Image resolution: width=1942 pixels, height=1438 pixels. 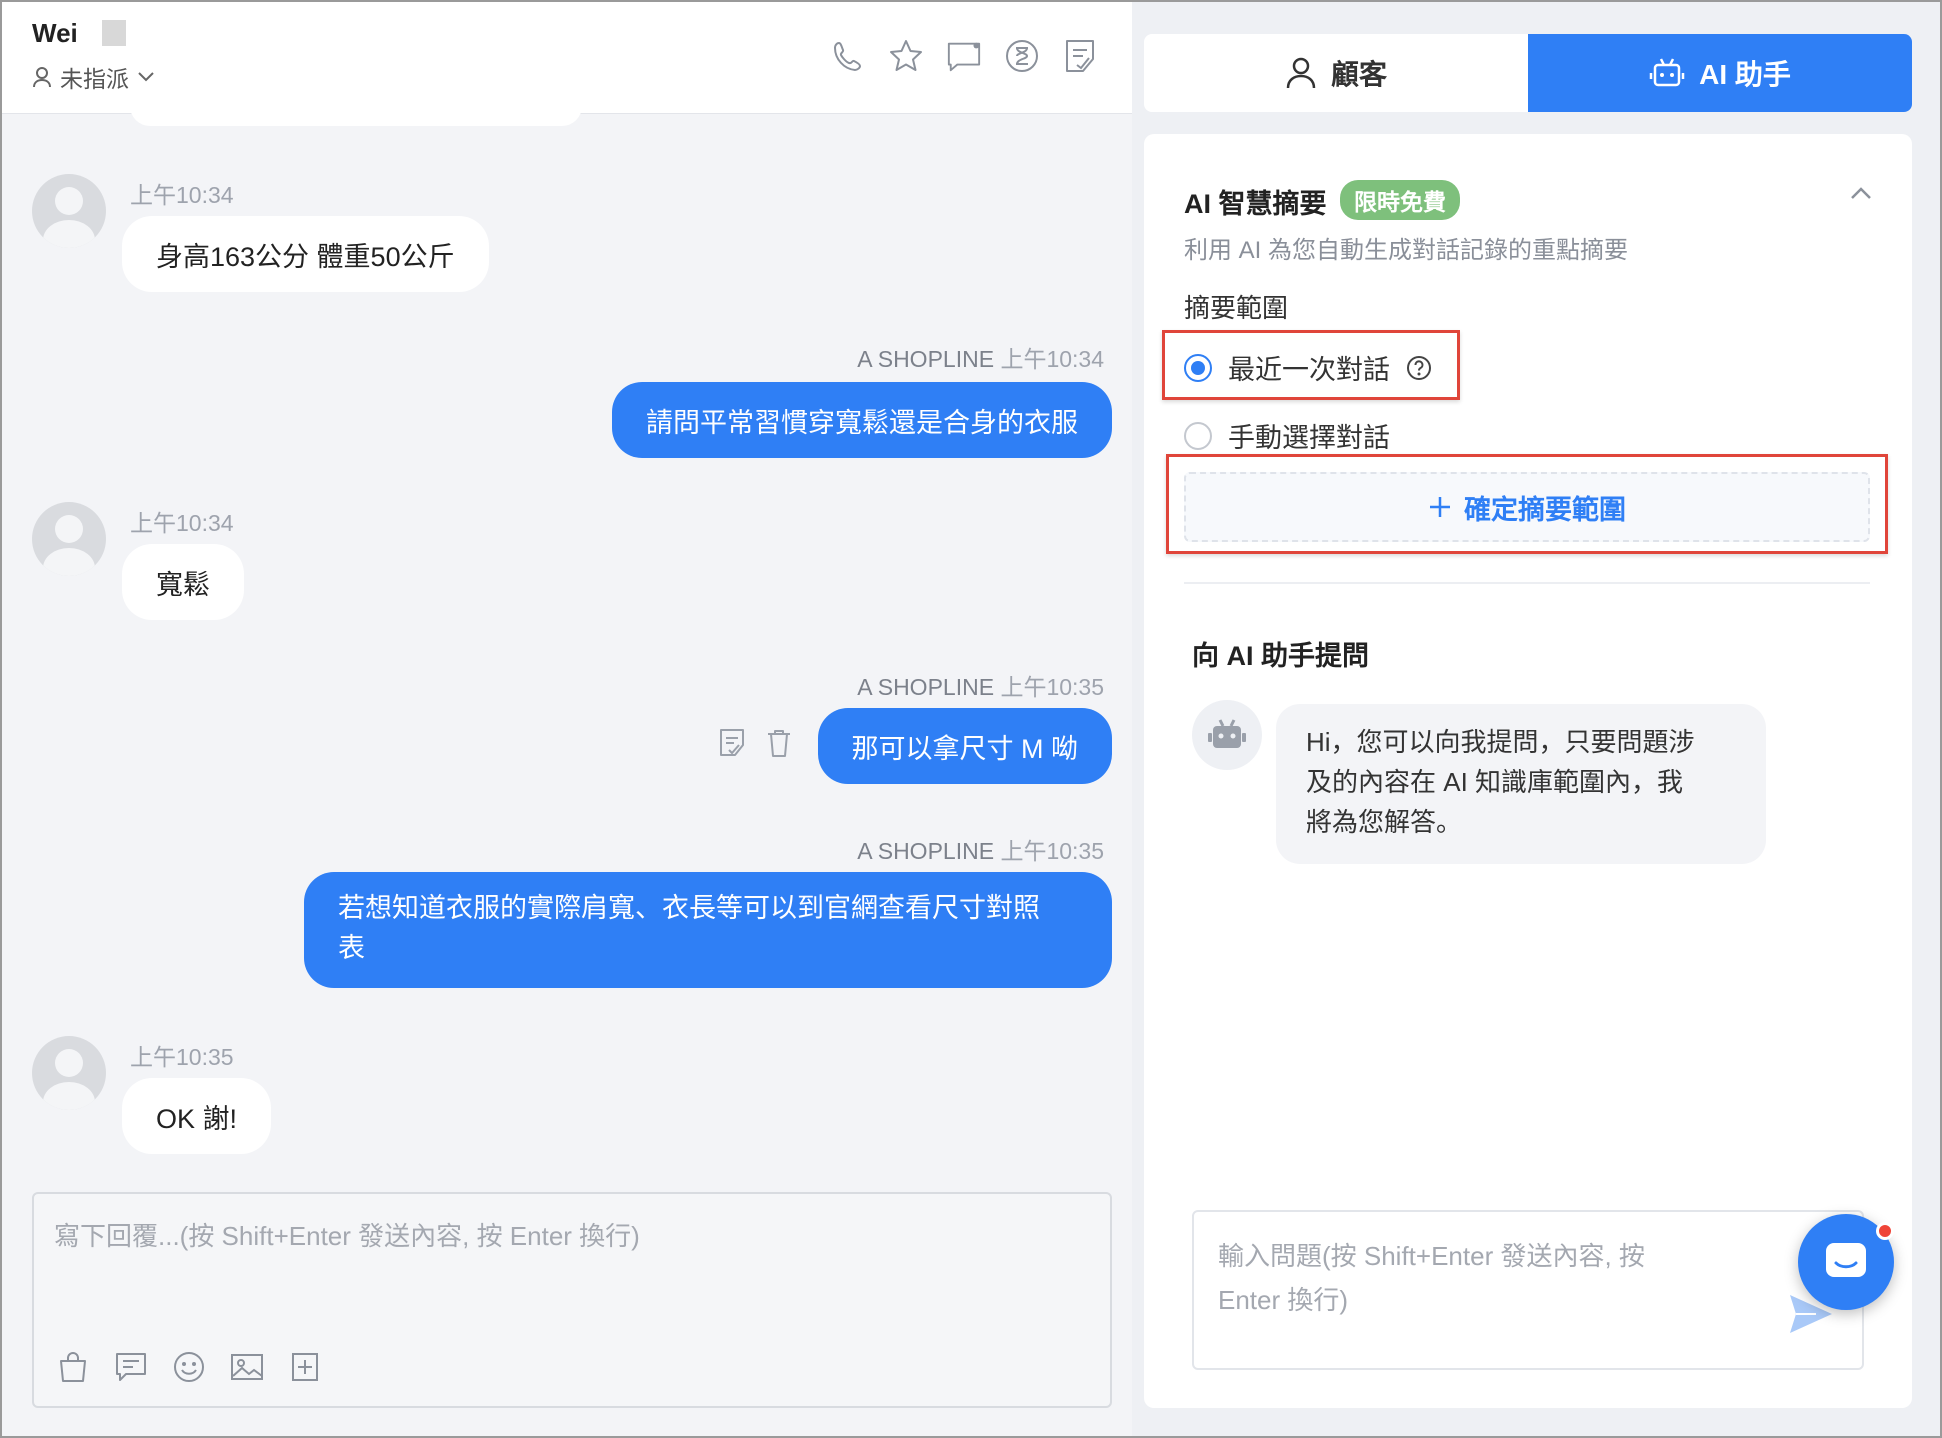 I want to click on shopping-bag-icon, so click(x=73, y=1367).